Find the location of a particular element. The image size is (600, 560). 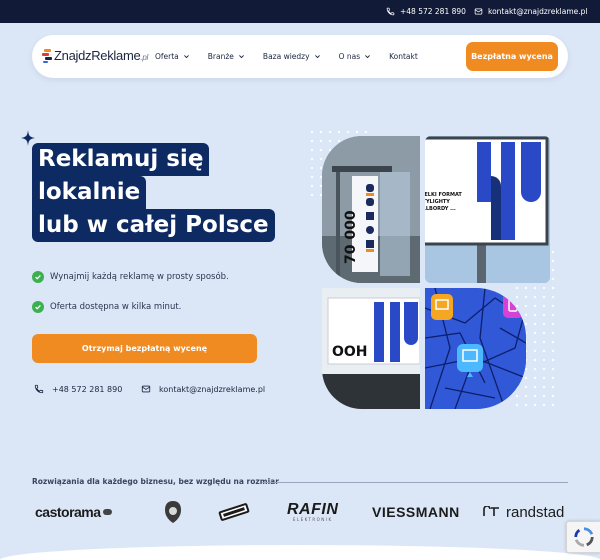

topbar-email-text: kontakt@znajdzreklame.pl is located at coordinates (538, 11).